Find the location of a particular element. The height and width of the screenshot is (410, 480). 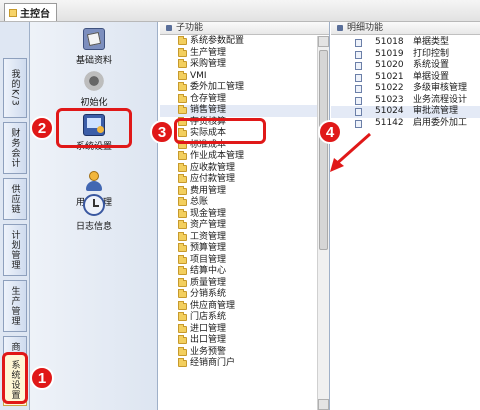

tab-main-console: 主控台 is located at coordinates (30, 12).